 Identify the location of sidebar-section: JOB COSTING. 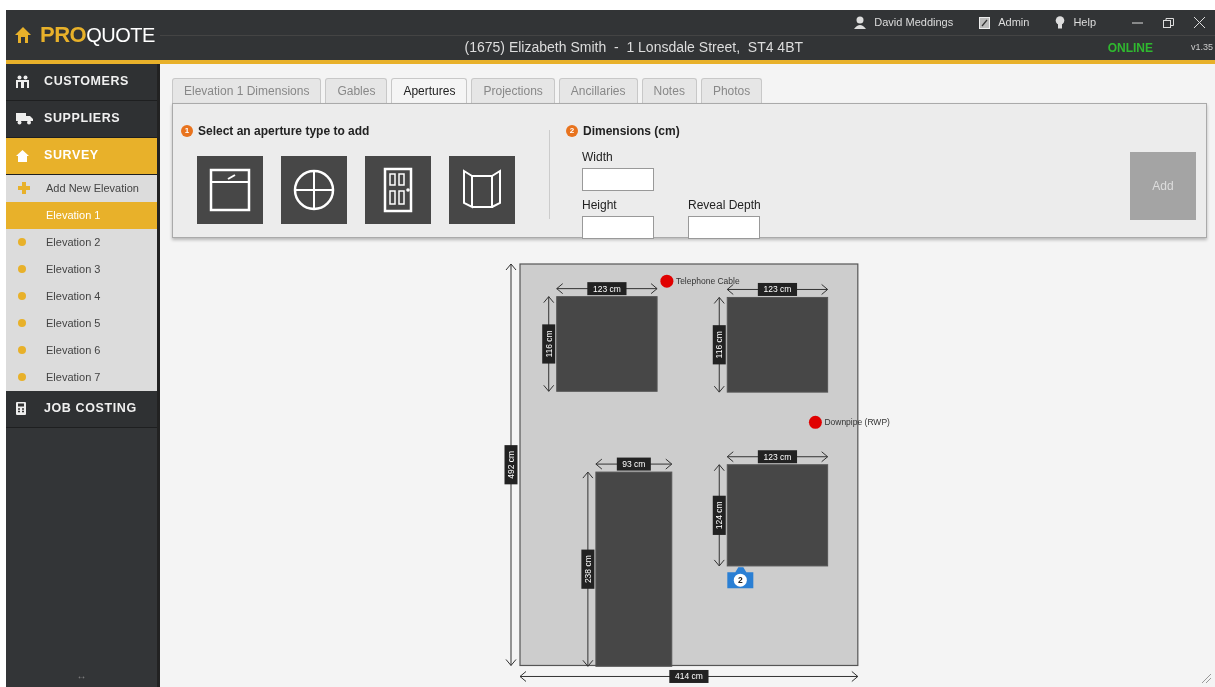
(81, 409).